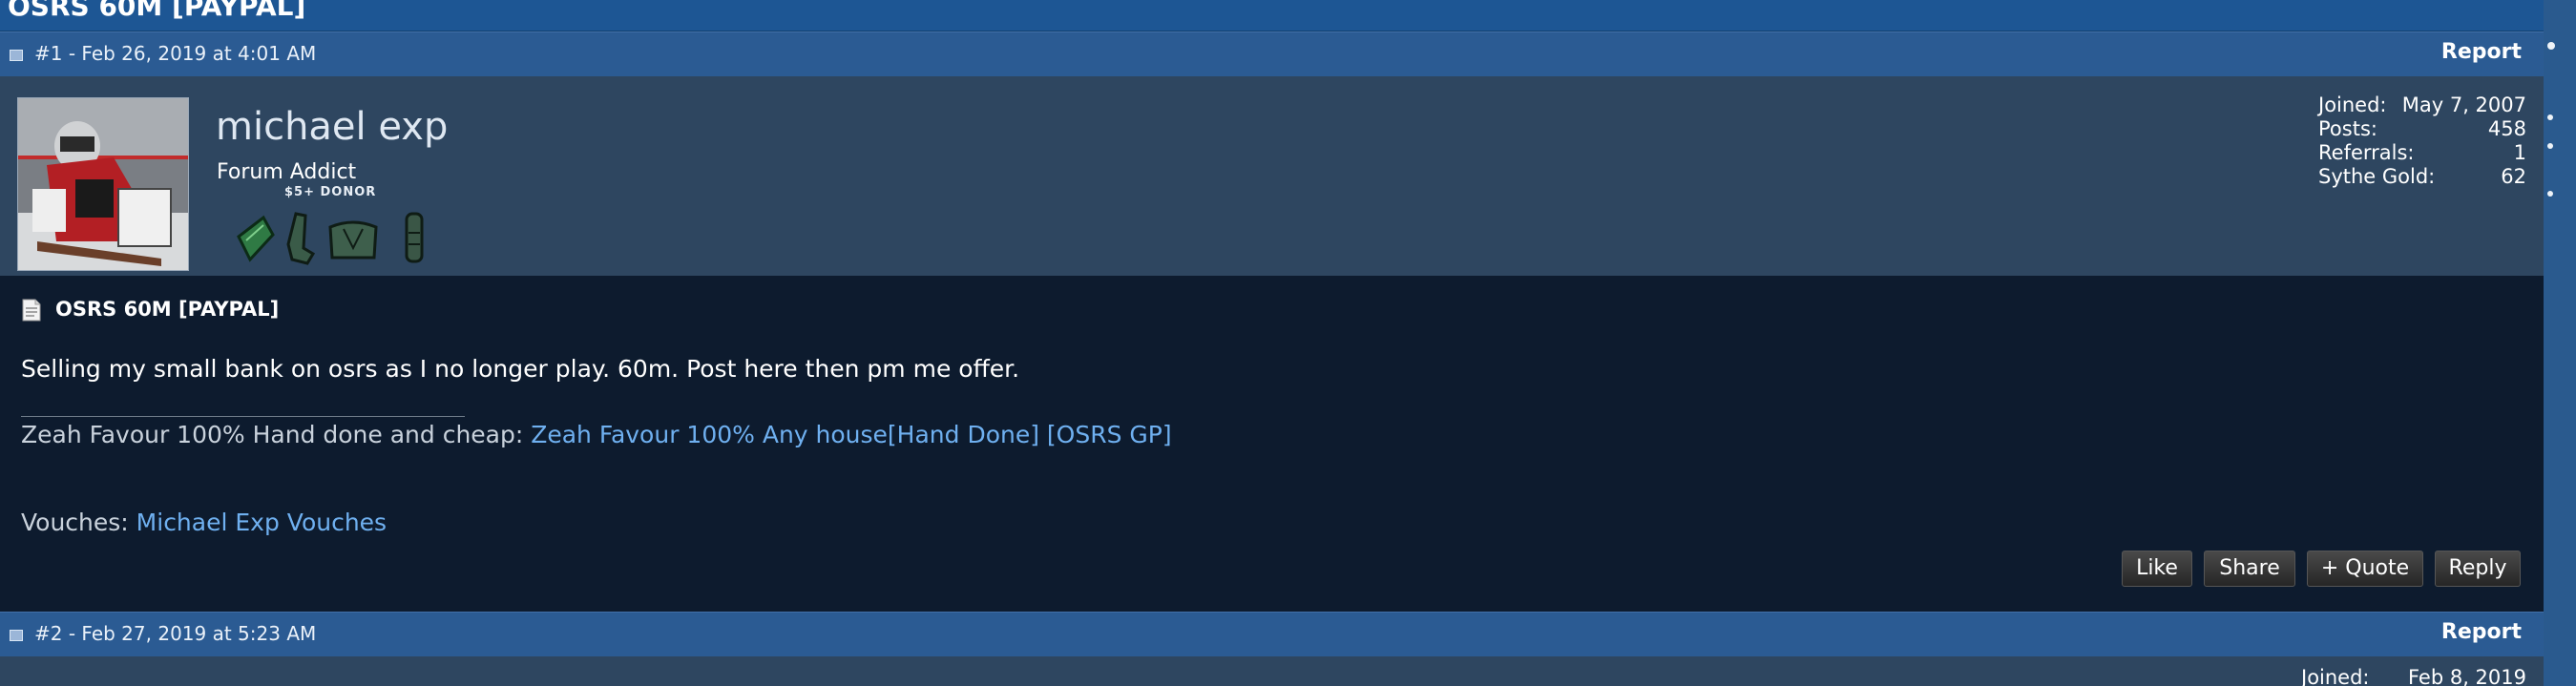 The height and width of the screenshot is (686, 2576). Describe the element at coordinates (1272, 671) in the screenshot. I see `user-info-panel: Joined: Feb 8, 2019` at that location.